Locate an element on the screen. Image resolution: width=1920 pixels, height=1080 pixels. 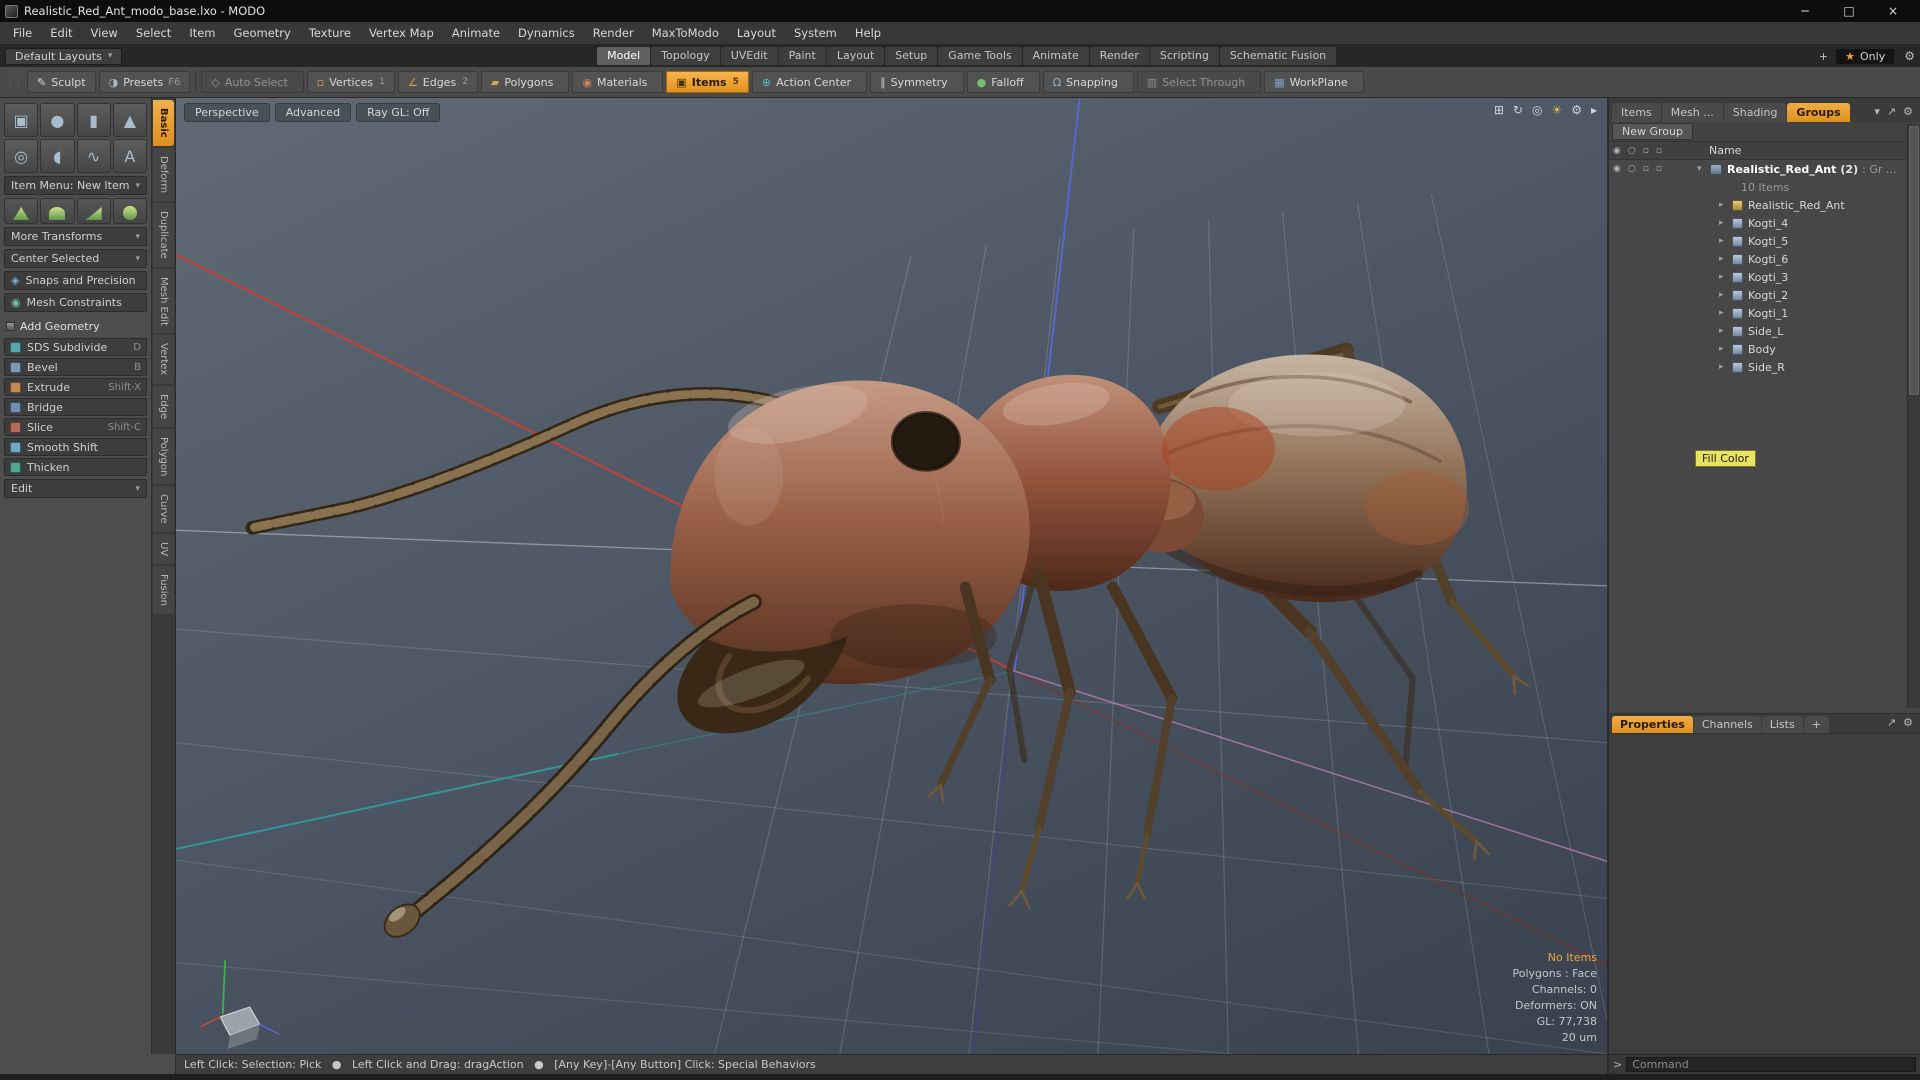
menu-item: MaxToModo is located at coordinates (685, 33).